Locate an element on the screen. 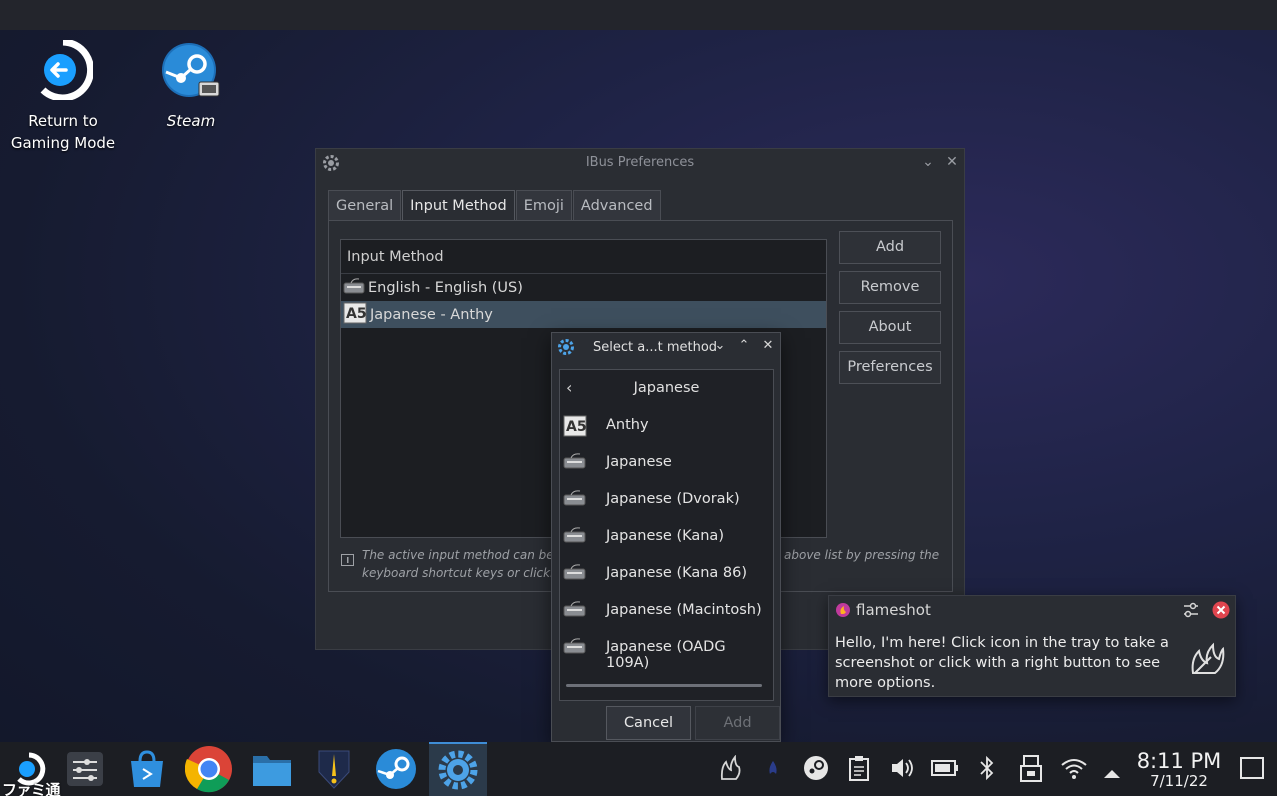 The height and width of the screenshot is (796, 1277). taskbar-ibus-preferences is located at coordinates (458, 769).